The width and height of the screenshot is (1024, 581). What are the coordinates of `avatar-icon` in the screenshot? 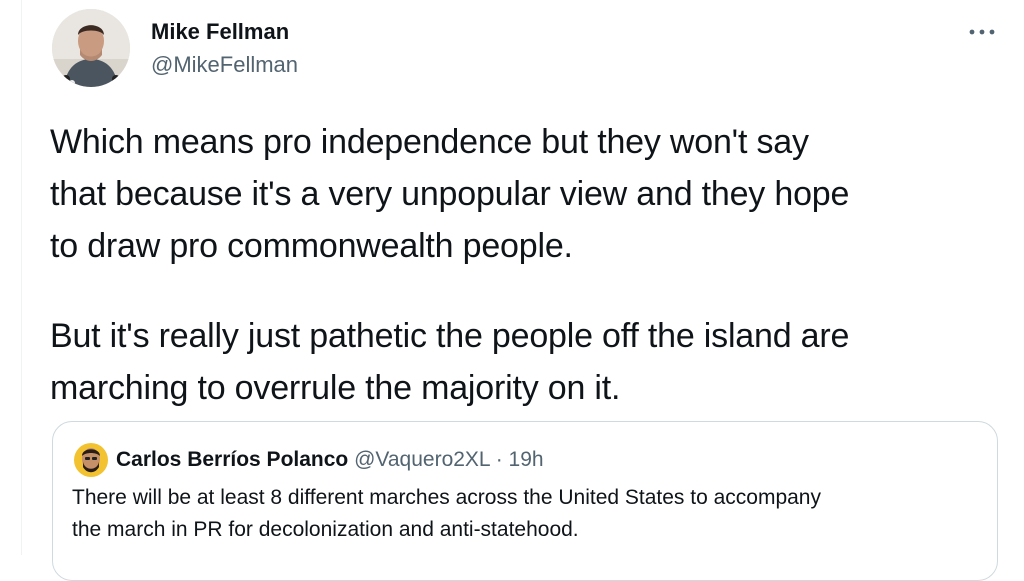 It's located at (91, 460).